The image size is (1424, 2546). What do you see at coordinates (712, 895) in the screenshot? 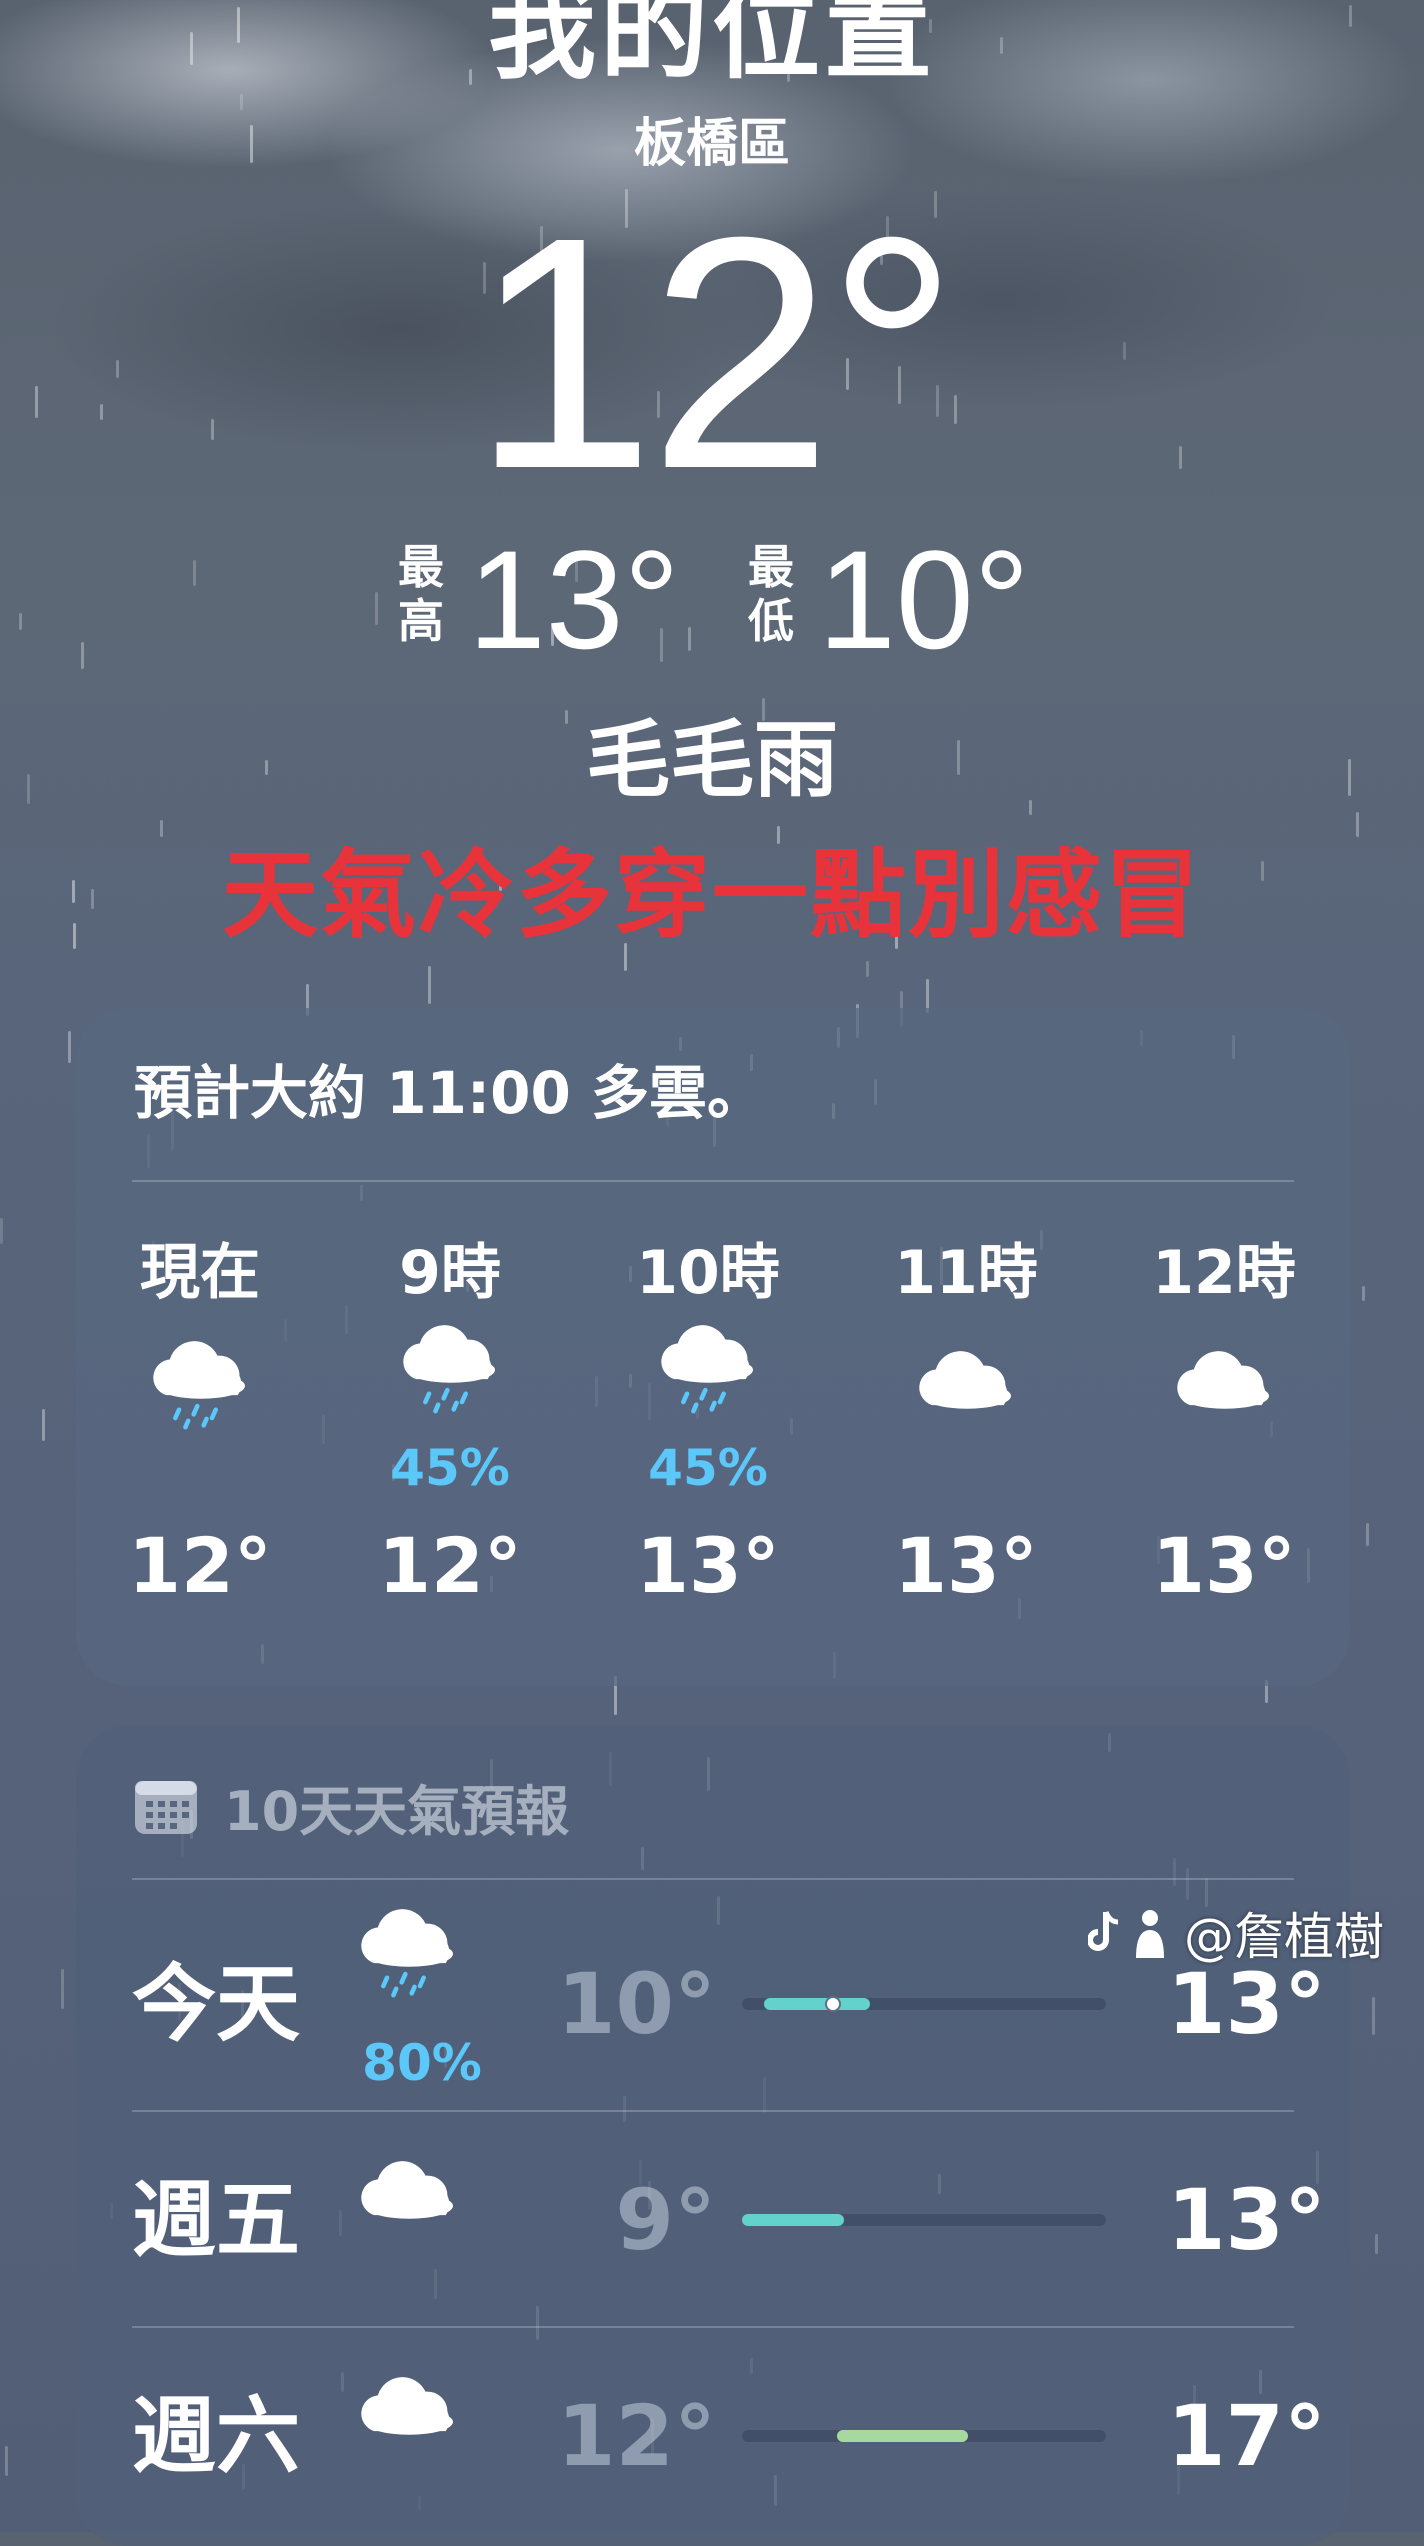
I see `overlay-warning-message: 天氣冷多穿一點別感冒` at bounding box center [712, 895].